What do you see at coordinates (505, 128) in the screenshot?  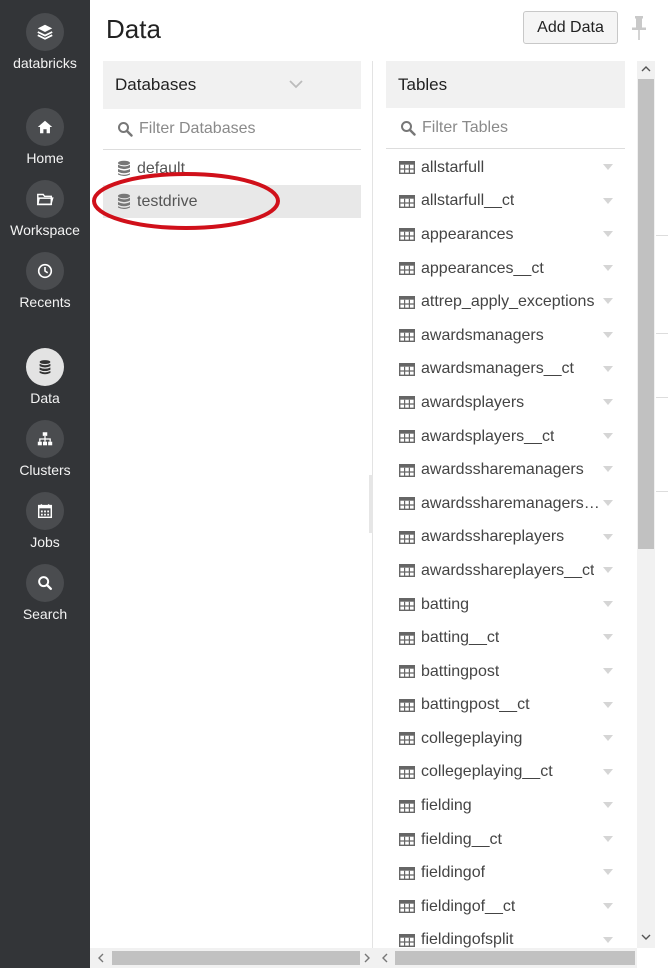 I see `filter-tables-input: Filter Tables` at bounding box center [505, 128].